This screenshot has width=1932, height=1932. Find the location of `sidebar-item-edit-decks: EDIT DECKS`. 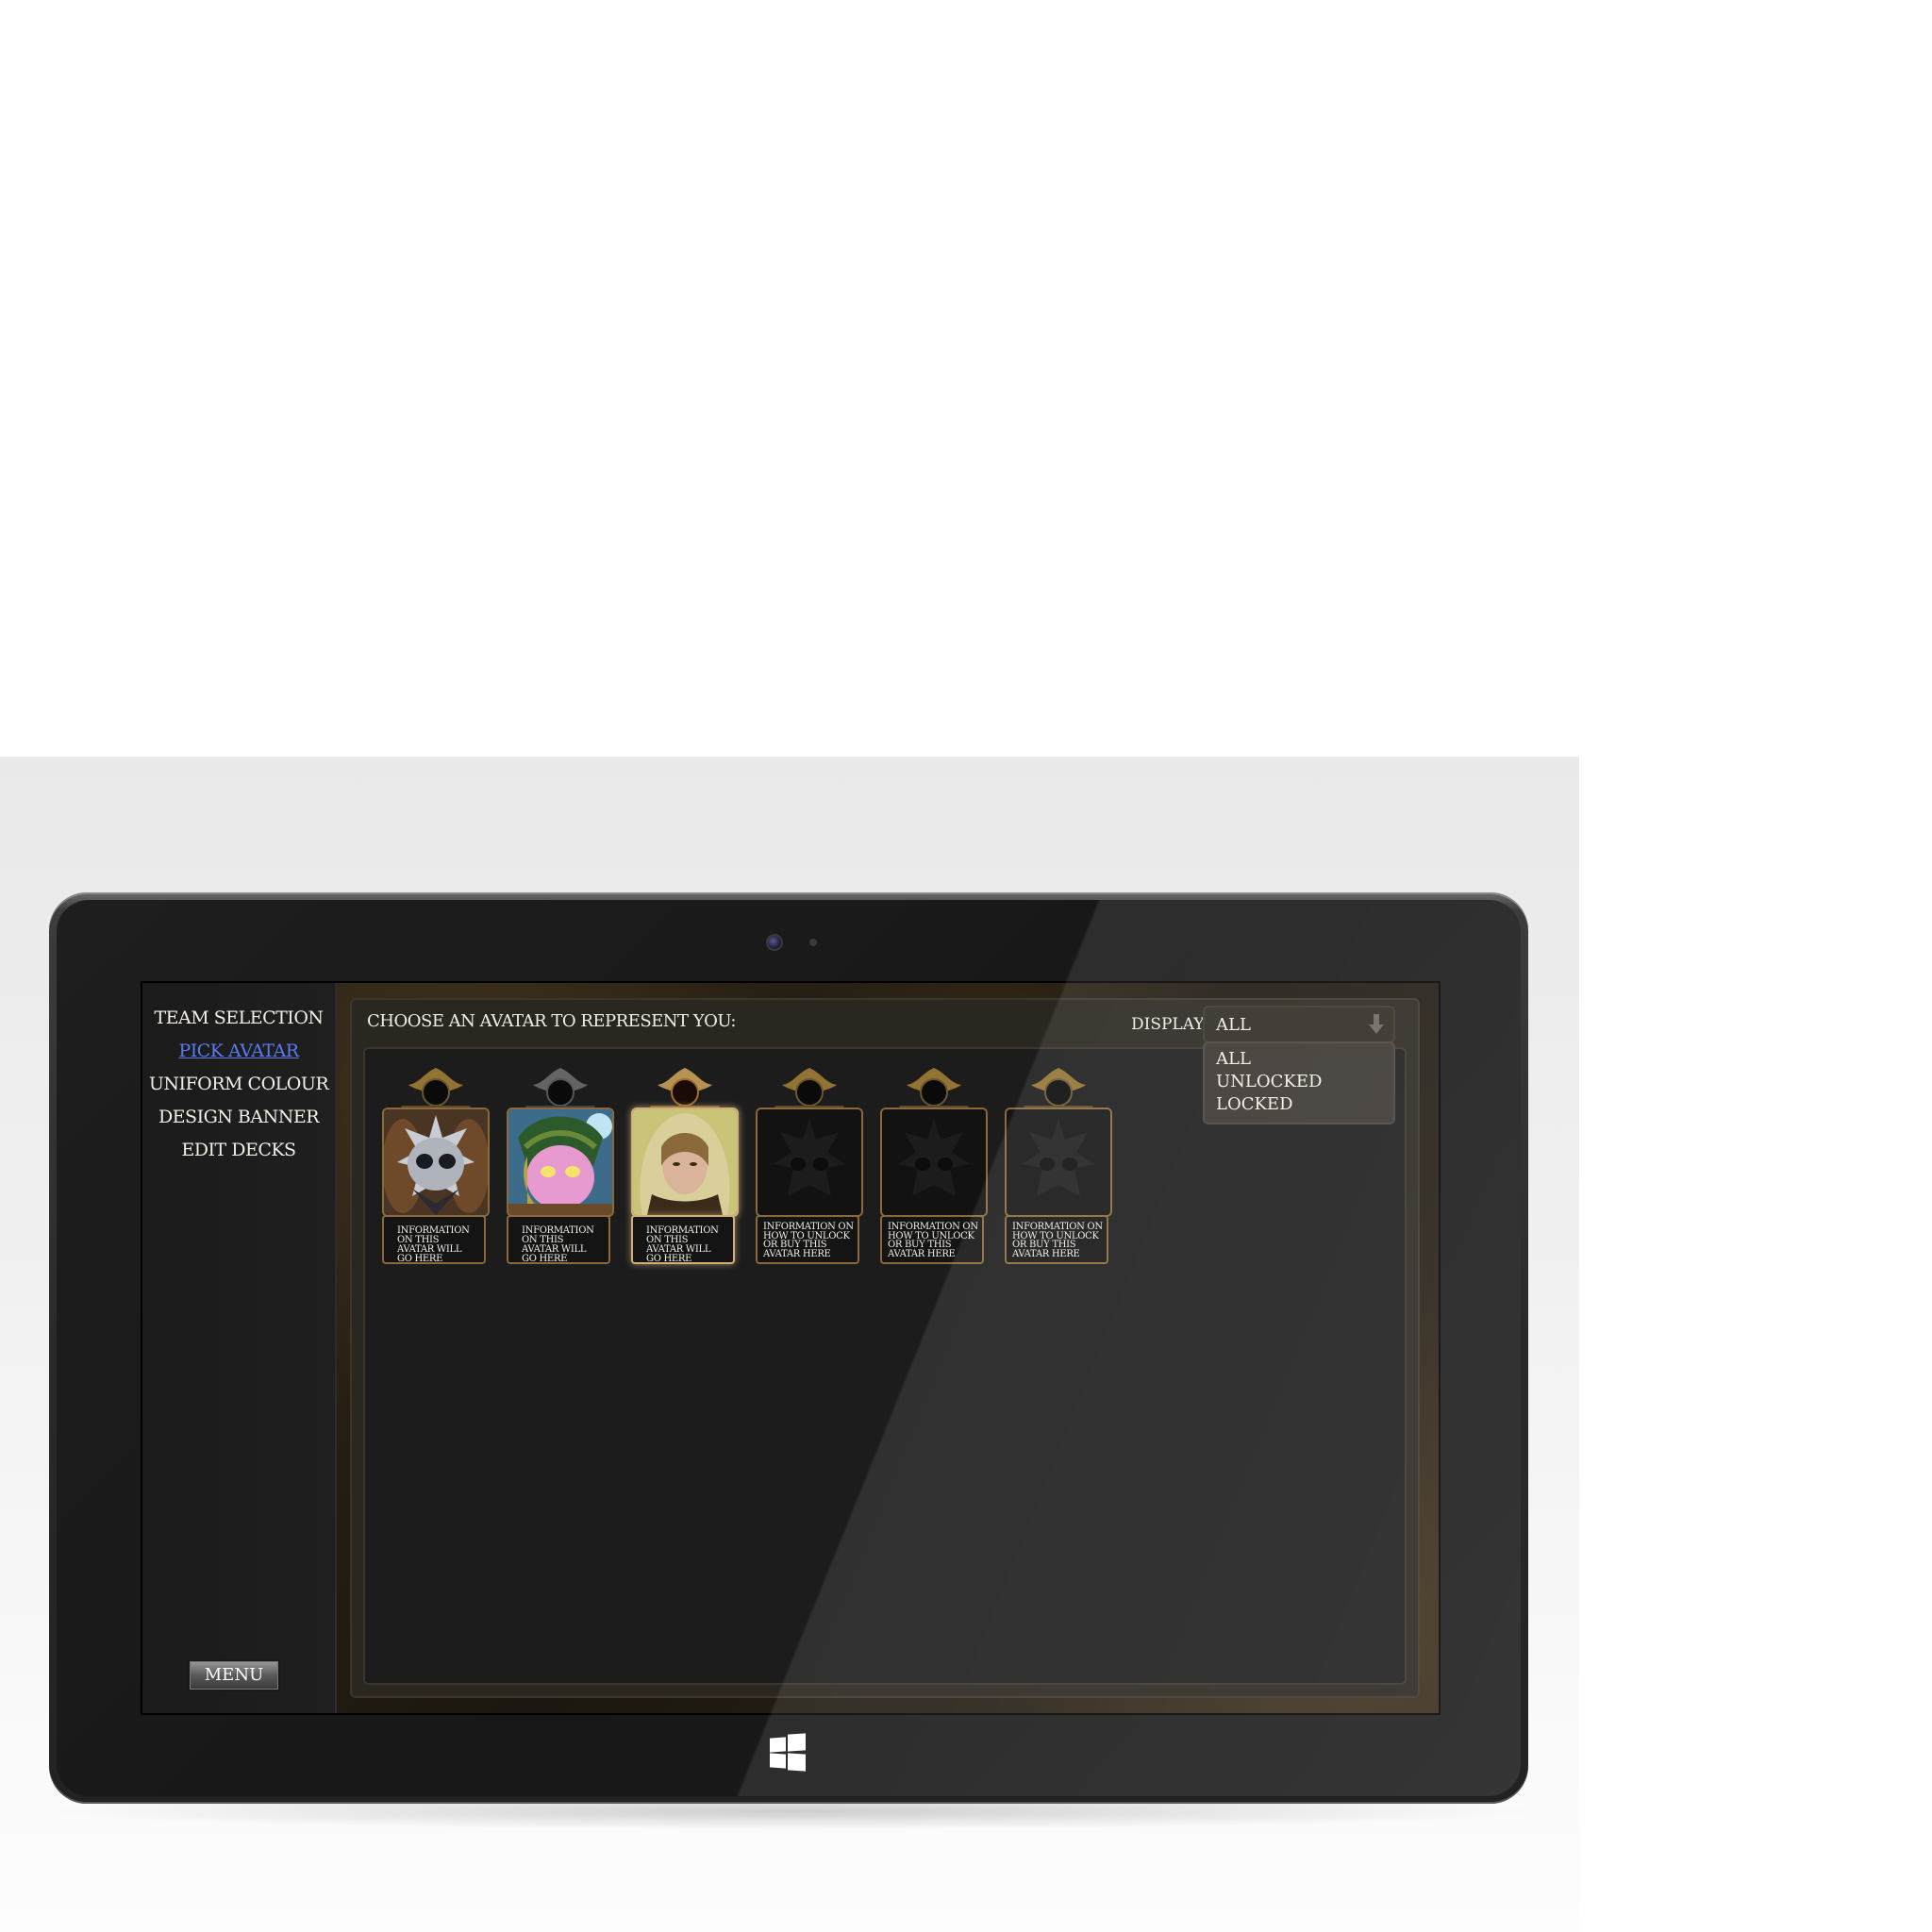

sidebar-item-edit-decks: EDIT DECKS is located at coordinates (239, 1150).